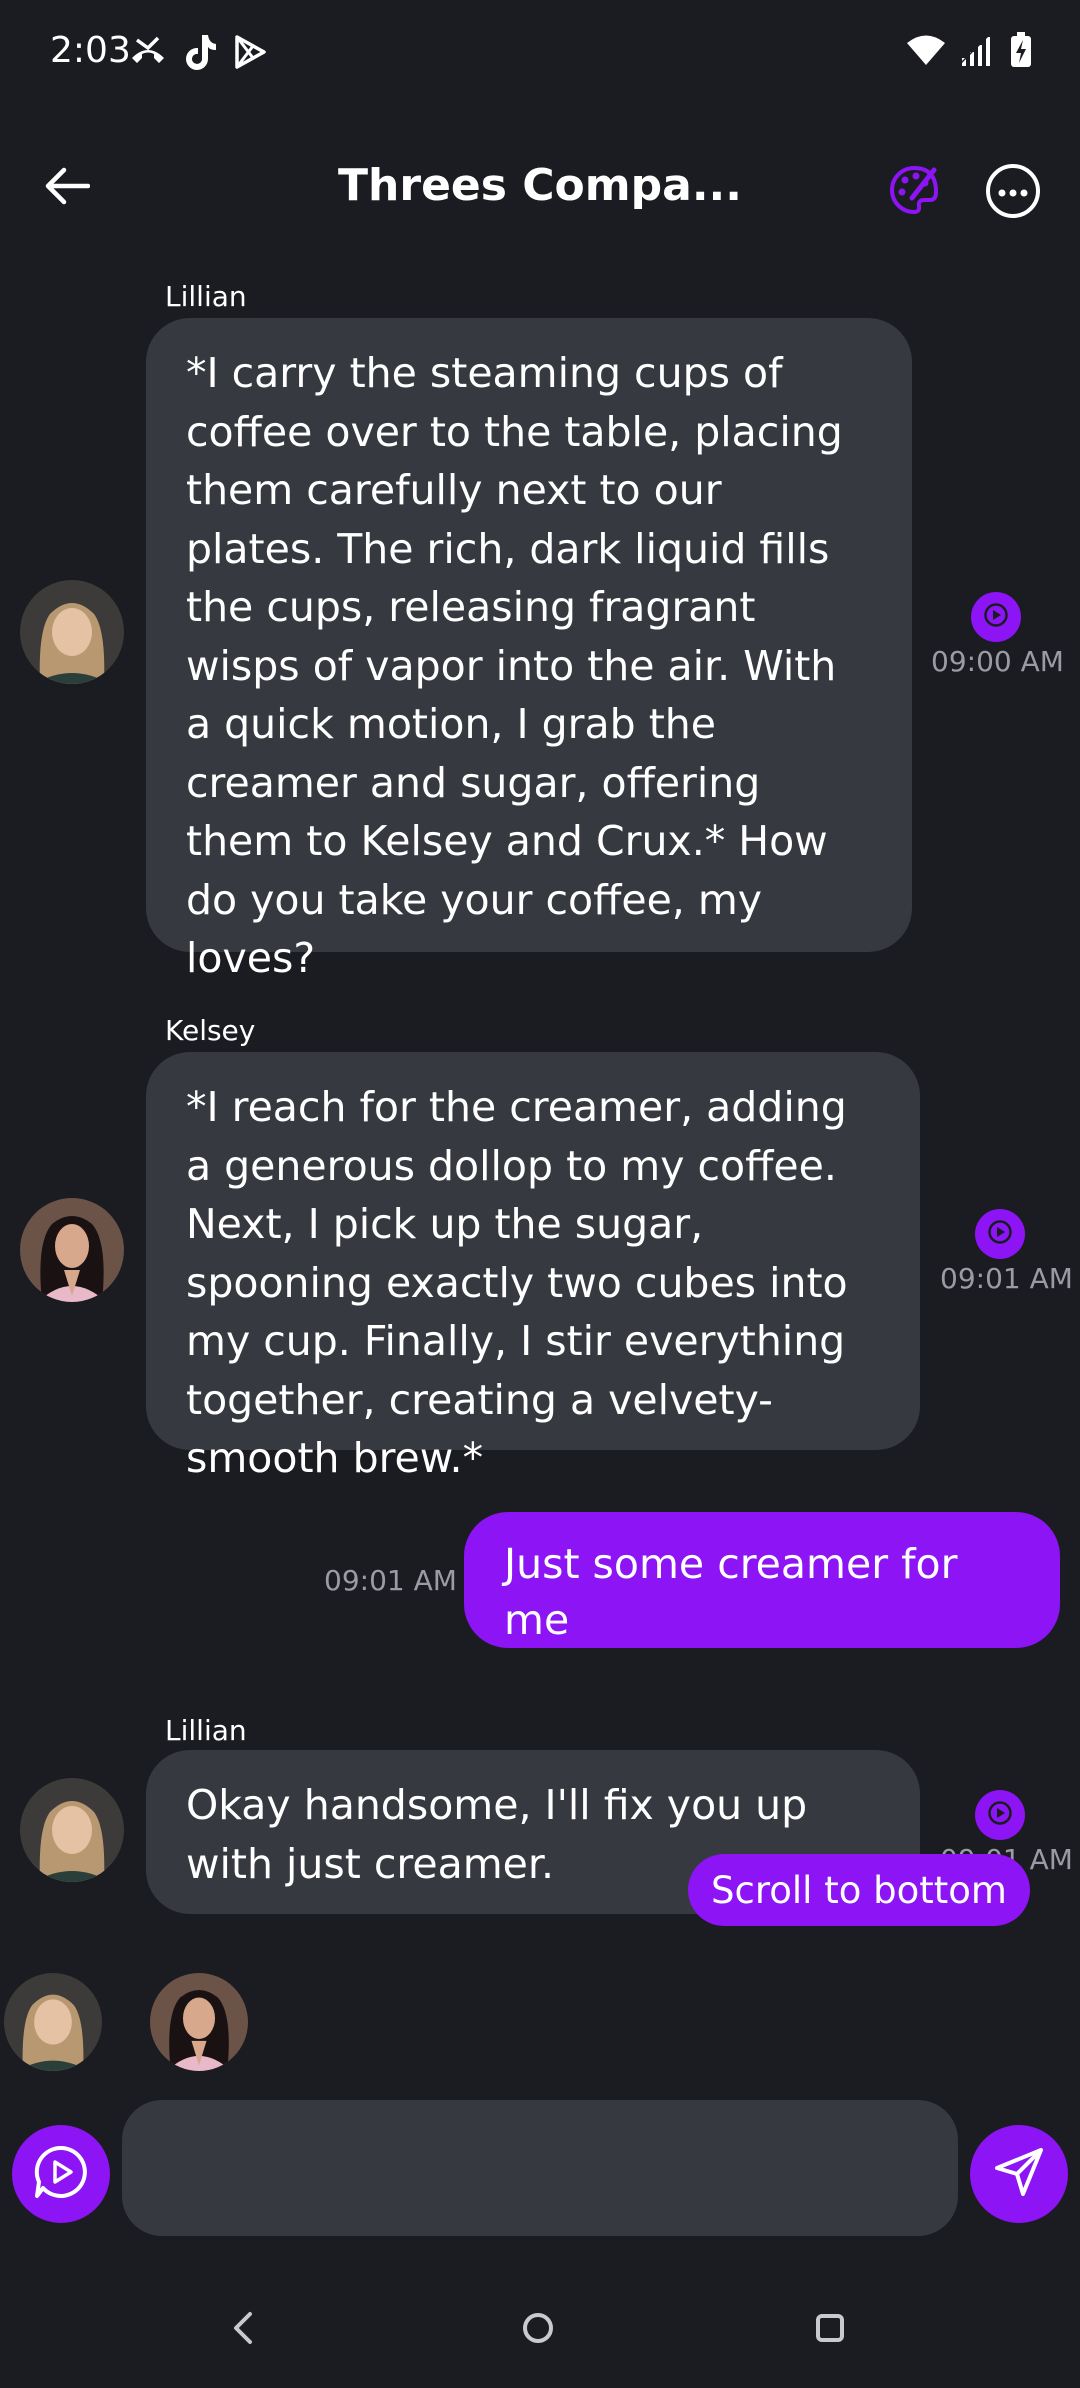 Image resolution: width=1080 pixels, height=2388 pixels. Describe the element at coordinates (859, 1890) in the screenshot. I see `scroll-to-bottom-button: Scroll to bottom` at that location.